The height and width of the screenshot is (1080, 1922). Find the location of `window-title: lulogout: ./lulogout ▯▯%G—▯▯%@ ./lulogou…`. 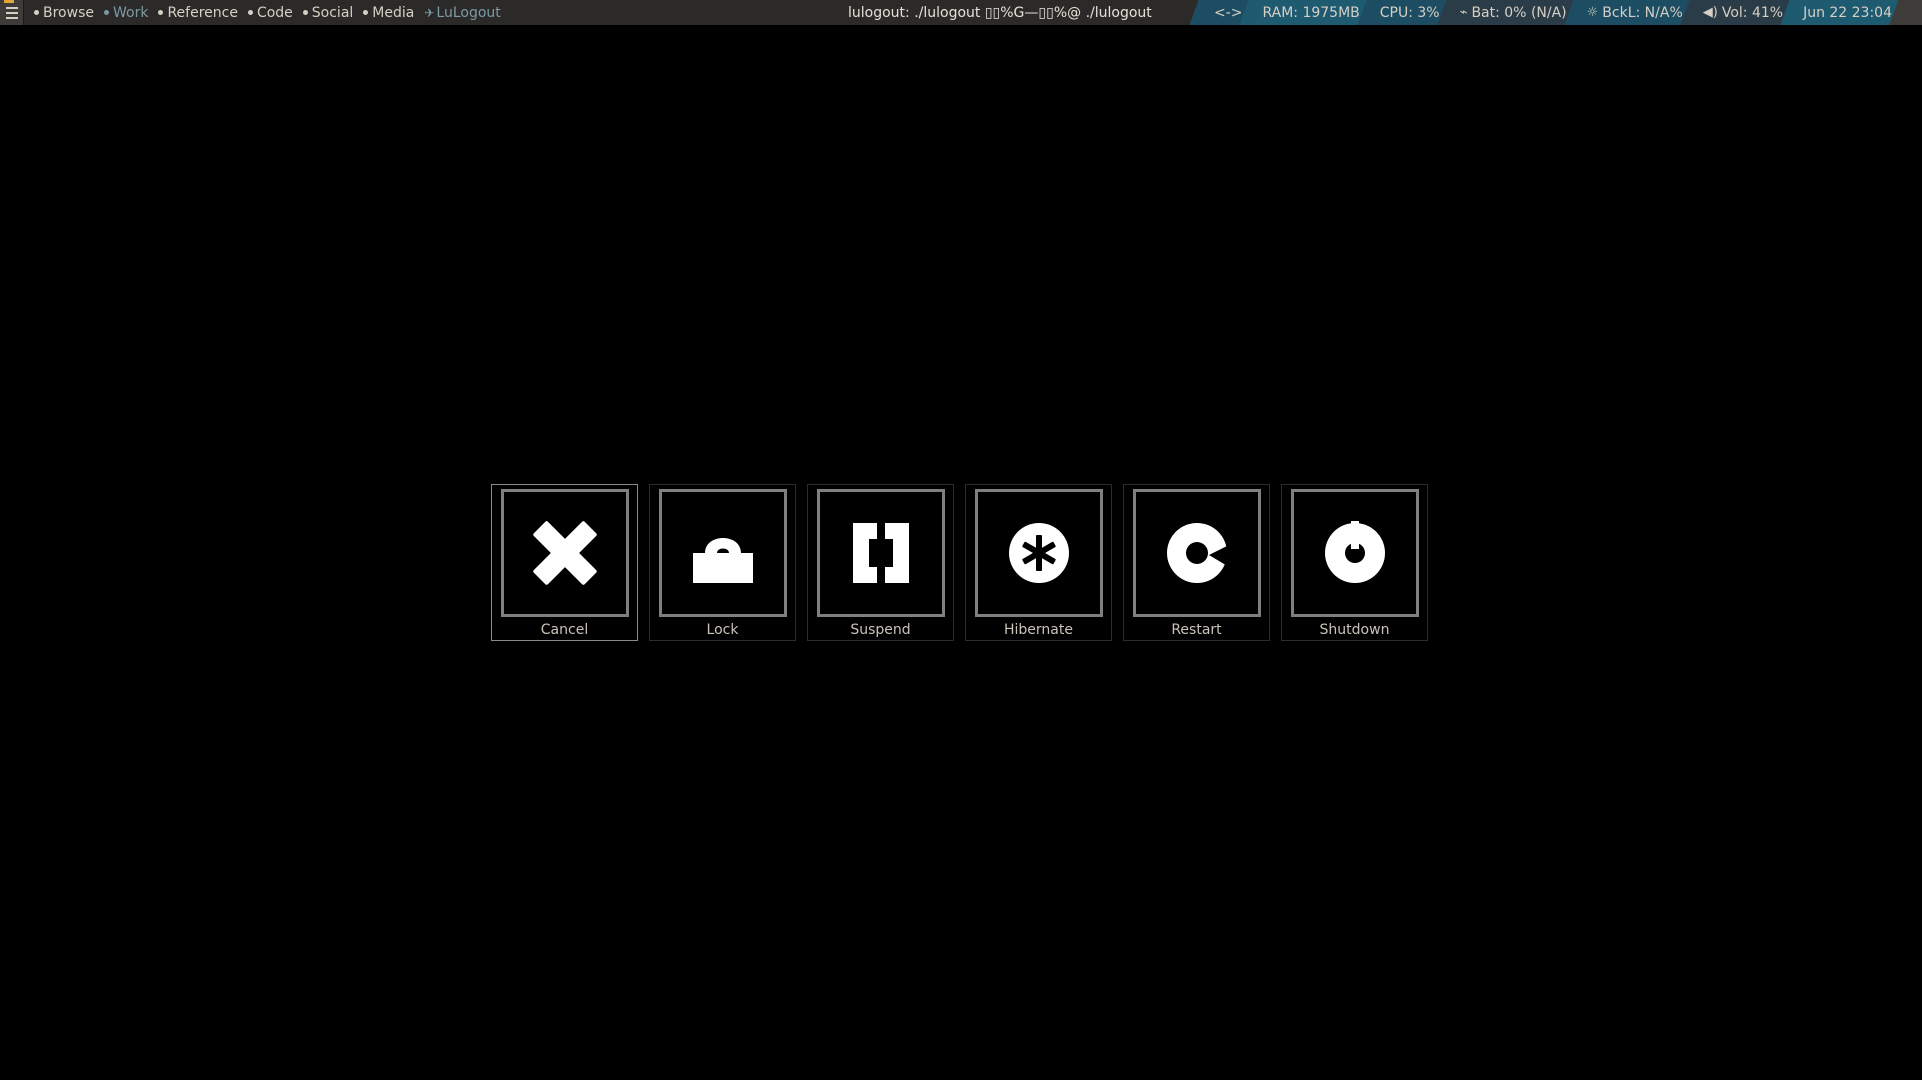

window-title: lulogout: ./lulogout ▯▯%G—▯▯%@ ./lulogou… is located at coordinates (1000, 12).